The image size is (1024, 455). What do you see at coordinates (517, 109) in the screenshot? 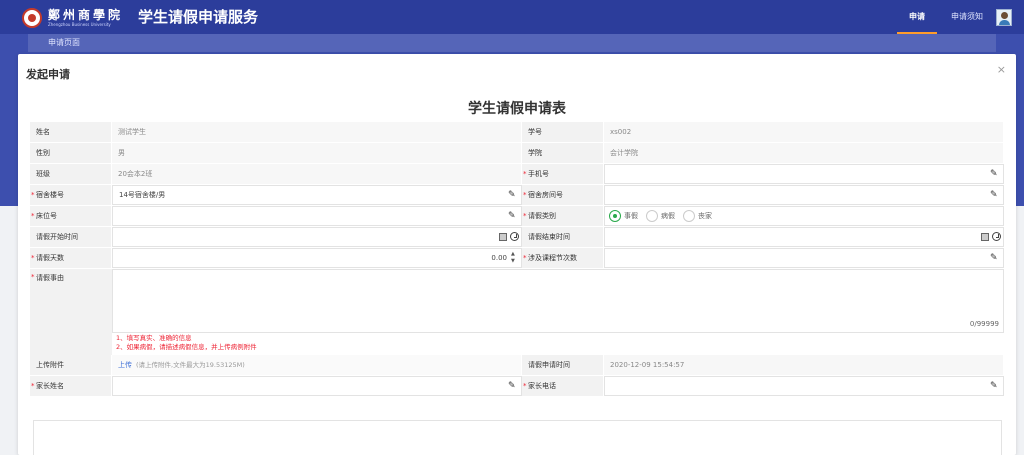
I see `form-title: 学生请假申请表` at bounding box center [517, 109].